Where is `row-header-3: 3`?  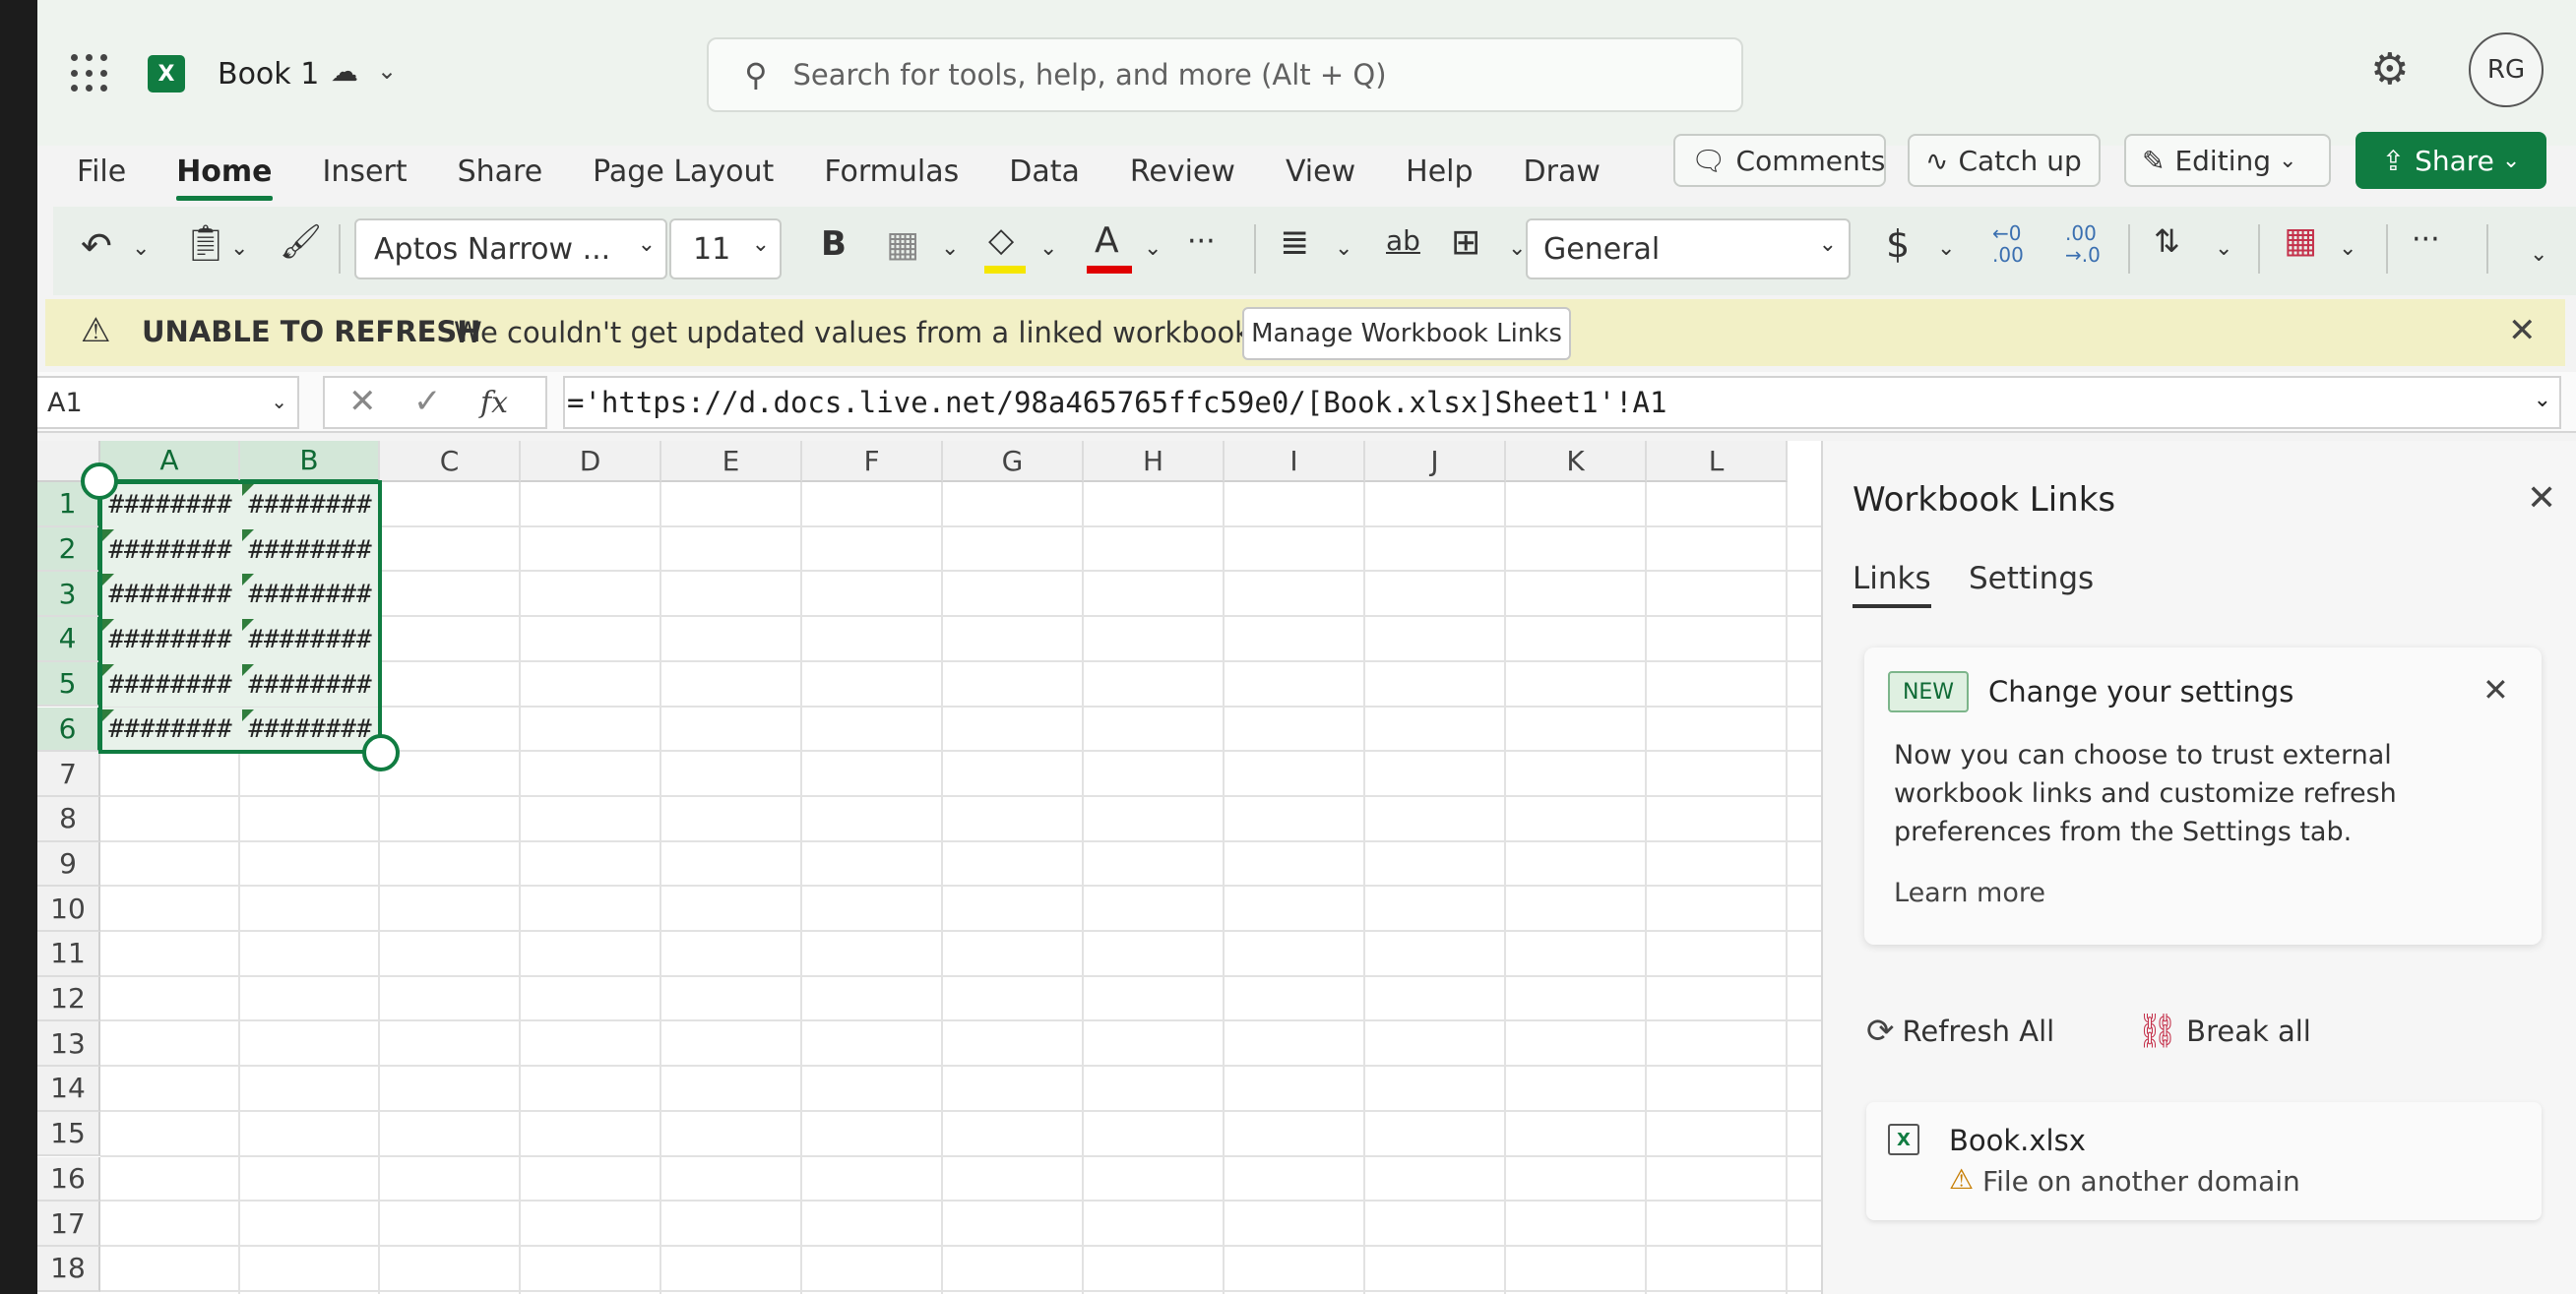 row-header-3: 3 is located at coordinates (68, 595).